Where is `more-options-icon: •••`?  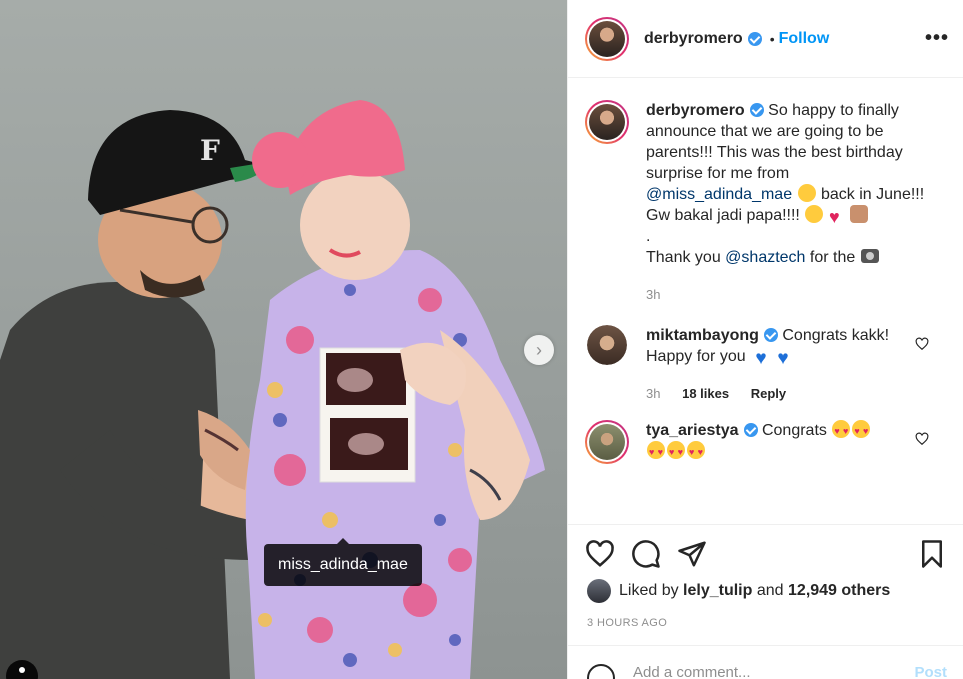 more-options-icon: ••• is located at coordinates (937, 38).